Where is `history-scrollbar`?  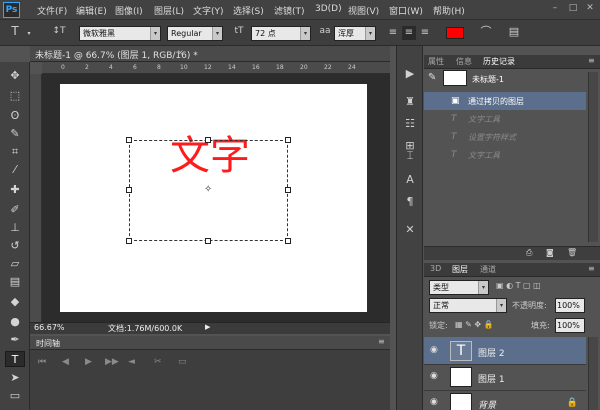
history-scrollbar is located at coordinates (593, 157).